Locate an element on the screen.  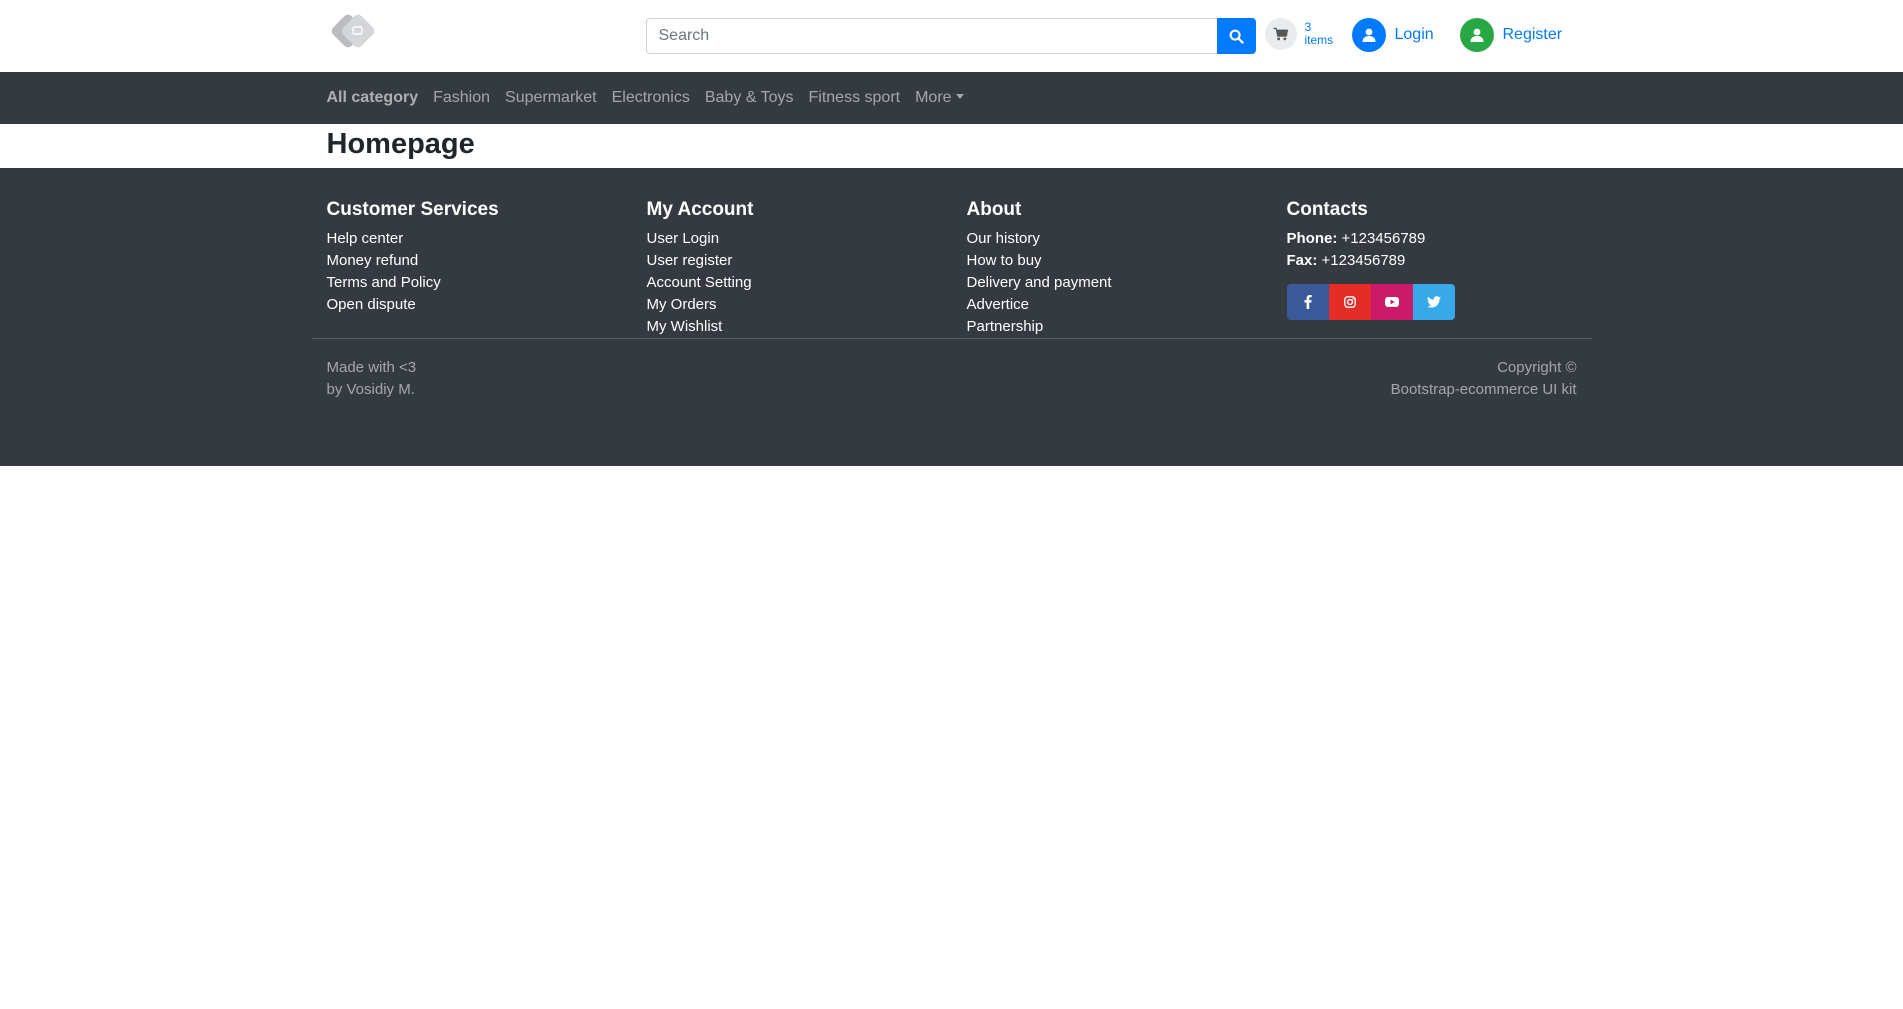
youtube-icon is located at coordinates (1391, 302).